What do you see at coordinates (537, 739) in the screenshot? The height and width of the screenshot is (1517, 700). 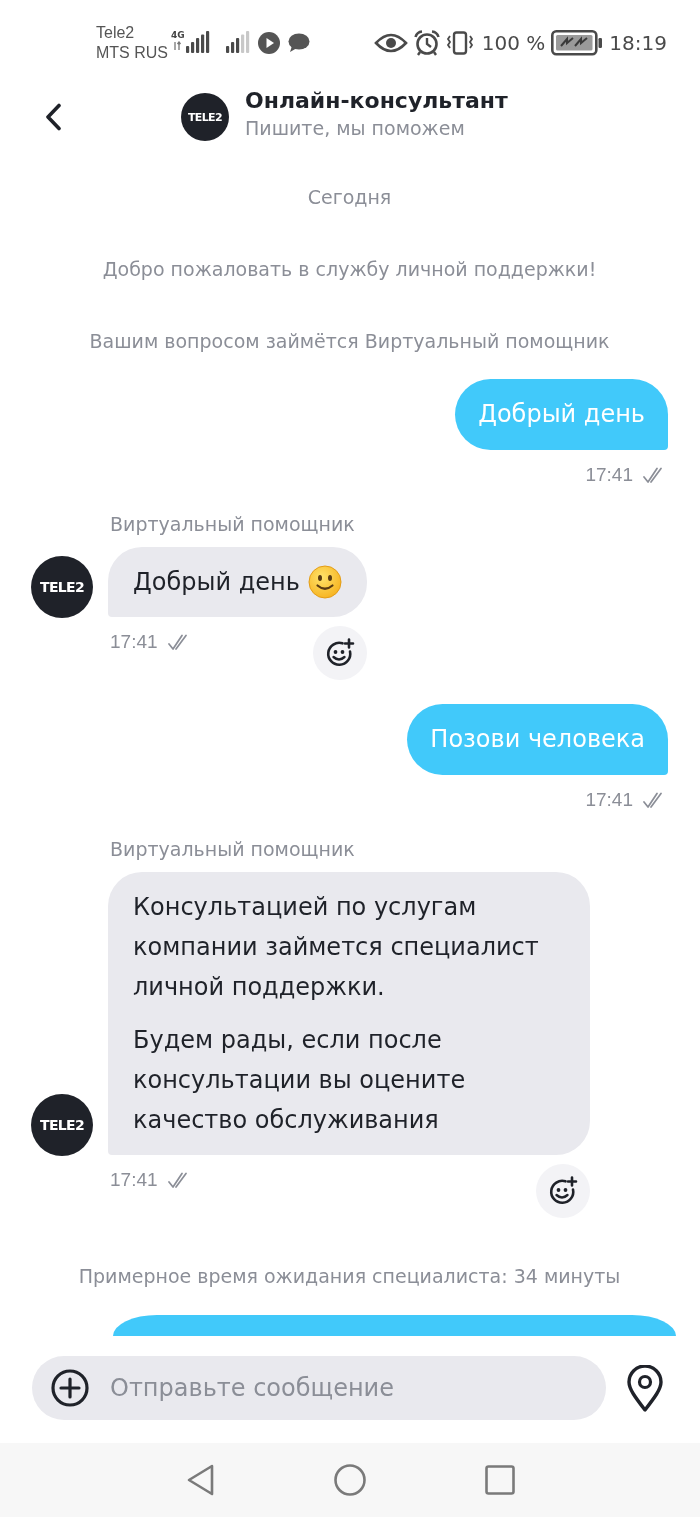 I see `message-text: Позови человека` at bounding box center [537, 739].